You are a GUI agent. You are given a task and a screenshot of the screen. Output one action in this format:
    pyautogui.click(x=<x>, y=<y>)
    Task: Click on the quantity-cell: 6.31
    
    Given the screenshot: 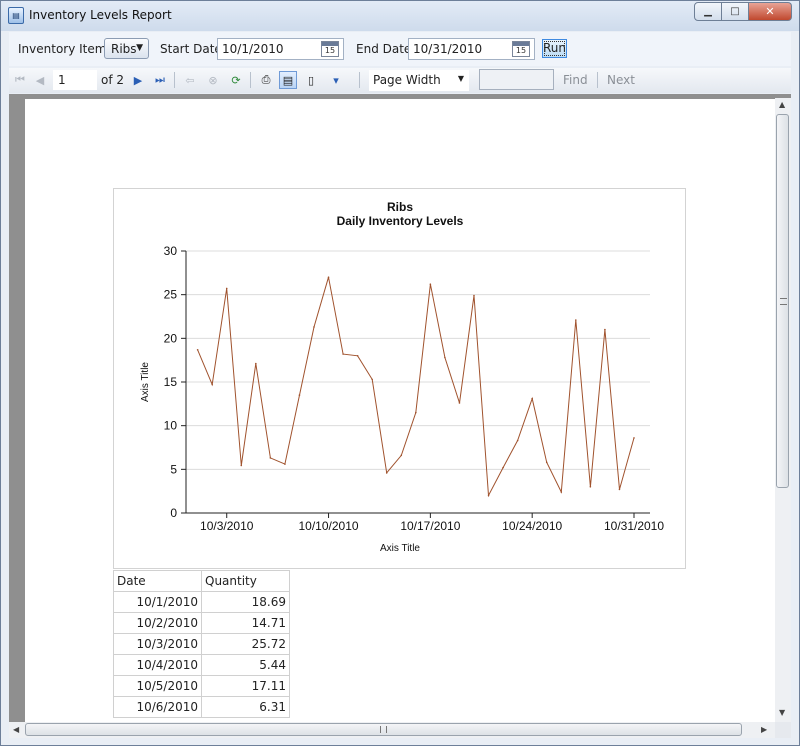 What is the action you would take?
    pyautogui.click(x=245, y=707)
    